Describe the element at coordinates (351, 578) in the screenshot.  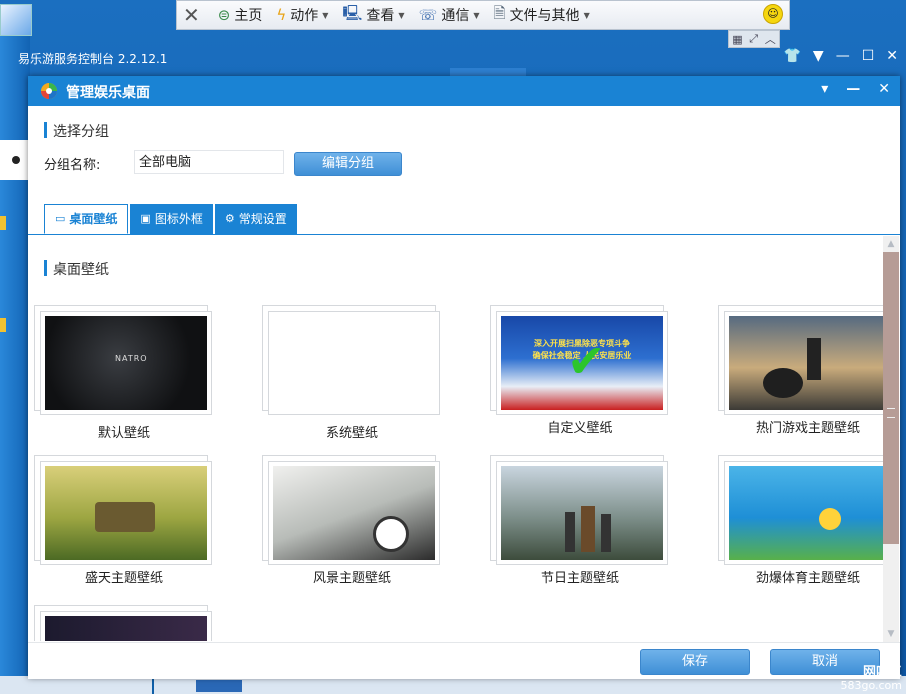
I see `wallpaper-label: 风景主题壁纸` at that location.